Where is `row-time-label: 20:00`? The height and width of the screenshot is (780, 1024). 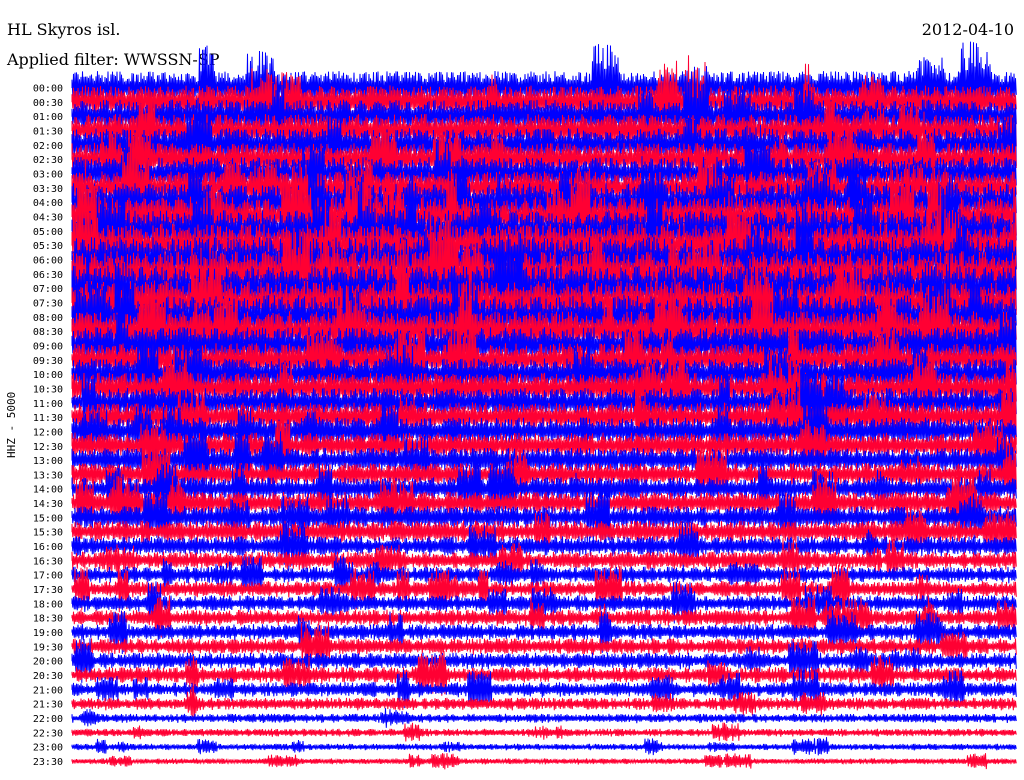
row-time-label: 20:00 is located at coordinates (48, 662).